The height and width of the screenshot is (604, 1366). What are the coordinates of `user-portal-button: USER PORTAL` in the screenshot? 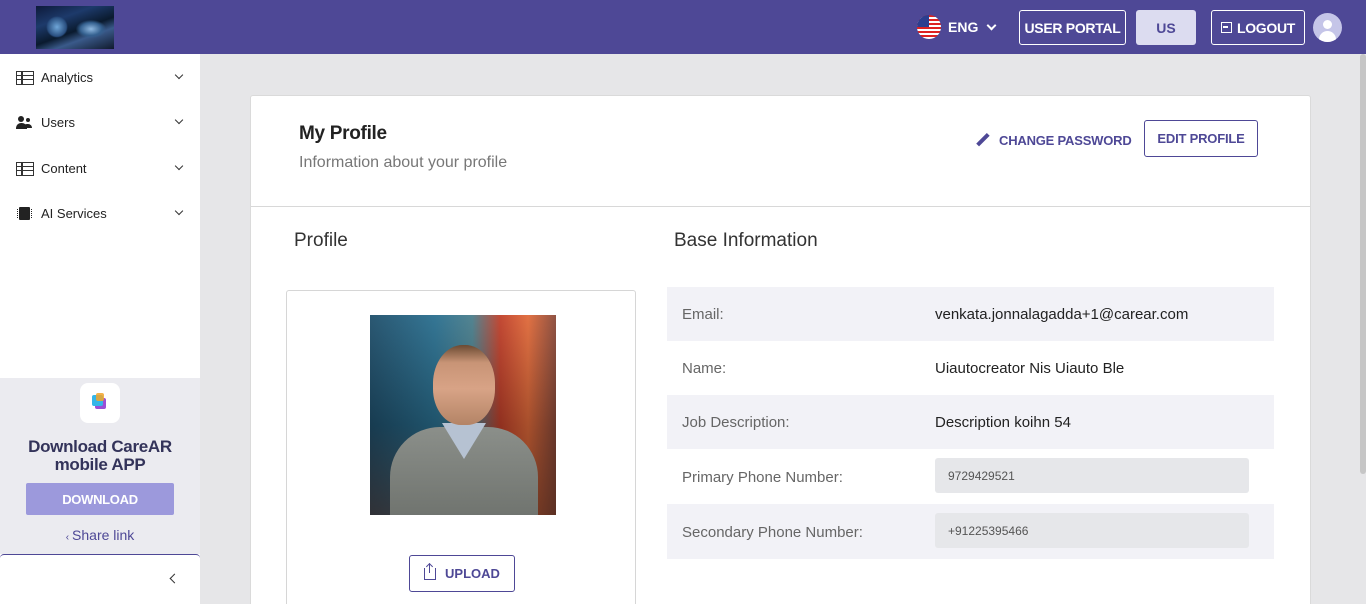 It's located at (1072, 27).